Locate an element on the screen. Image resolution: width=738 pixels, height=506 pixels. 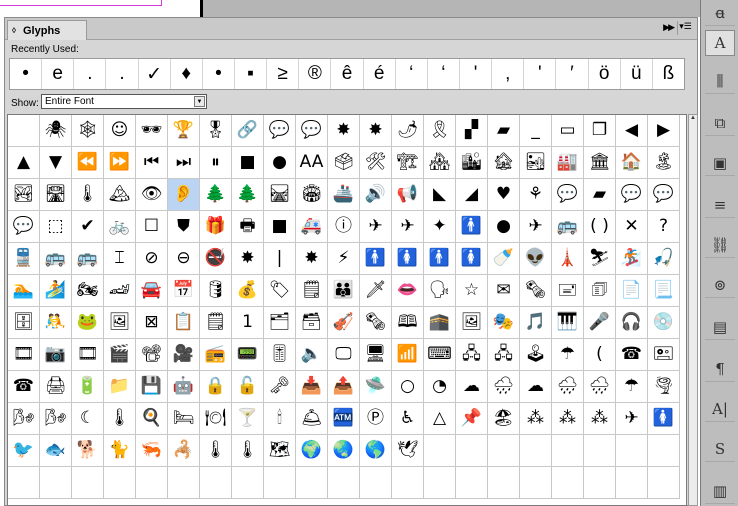
glyph-cell: ☎ is located at coordinates (632, 355).